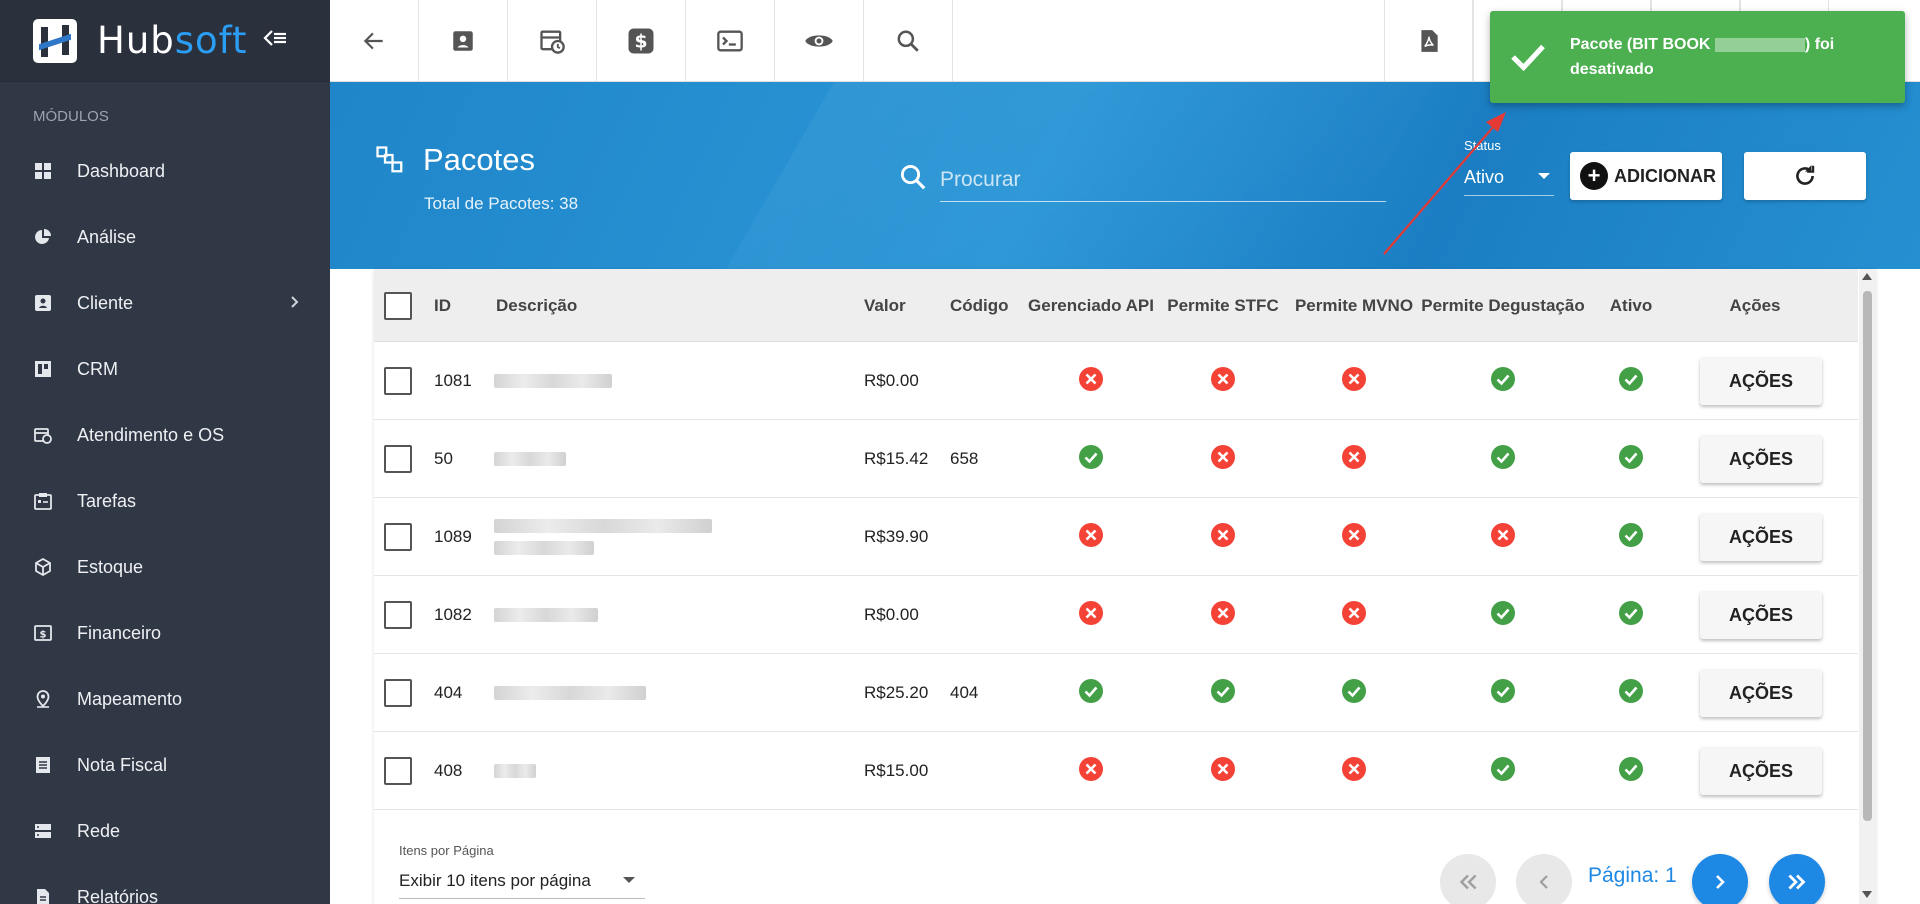  Describe the element at coordinates (501, 203) in the screenshot. I see `total-packages-label: Total de Pacotes: 38` at that location.